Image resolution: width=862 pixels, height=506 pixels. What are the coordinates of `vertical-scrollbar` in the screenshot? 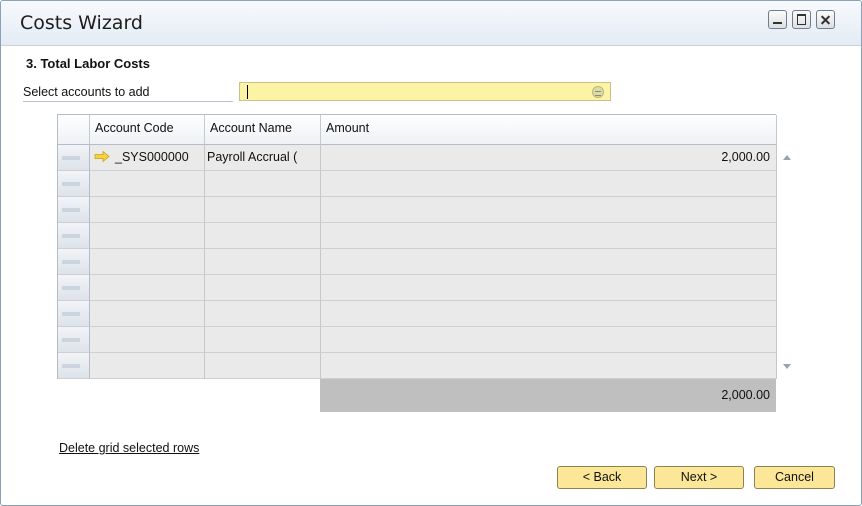 It's located at (787, 262).